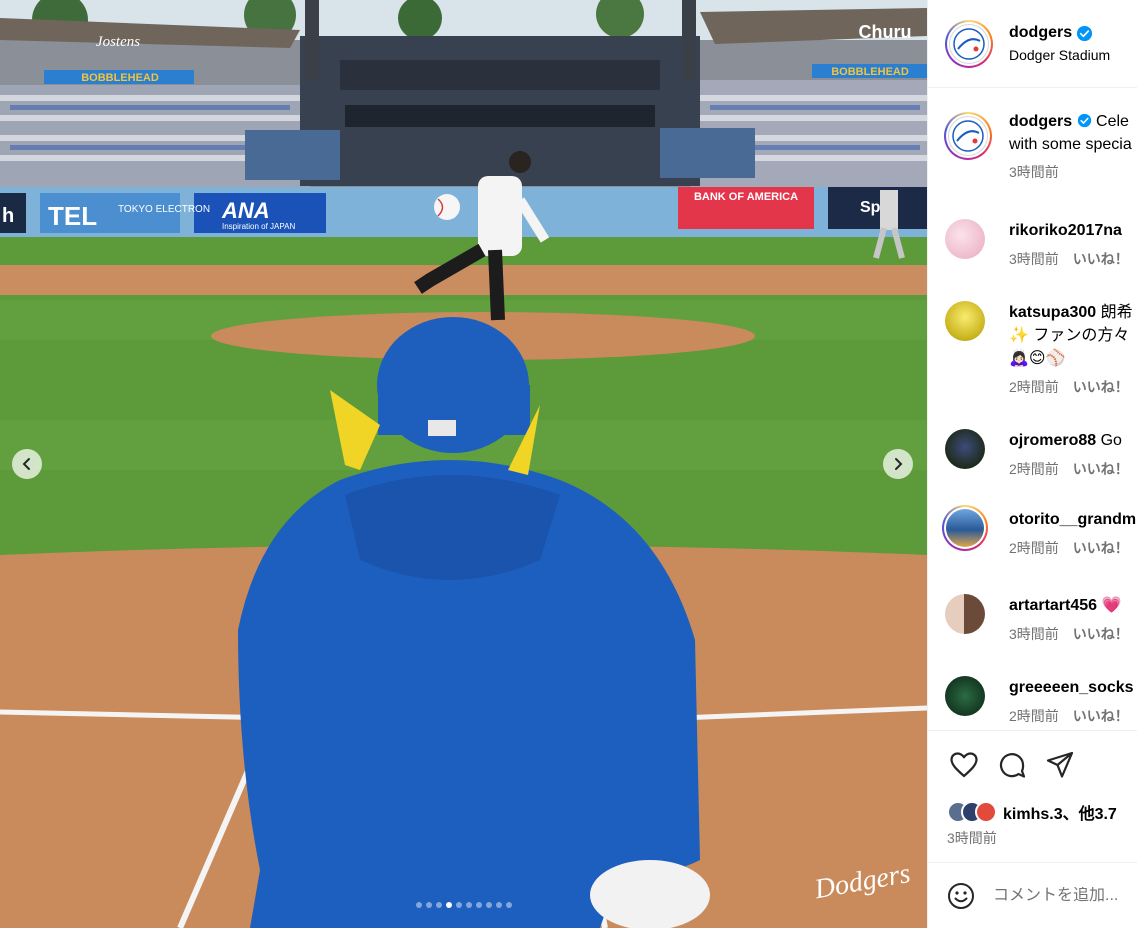  What do you see at coordinates (1040, 121) in the screenshot?
I see `caption-username: dodgers` at bounding box center [1040, 121].